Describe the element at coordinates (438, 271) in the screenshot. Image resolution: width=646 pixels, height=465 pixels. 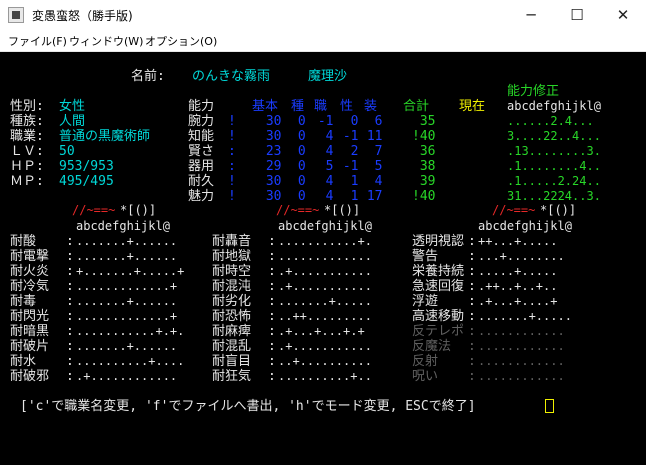
I see `resist-label: 栄養持続` at that location.